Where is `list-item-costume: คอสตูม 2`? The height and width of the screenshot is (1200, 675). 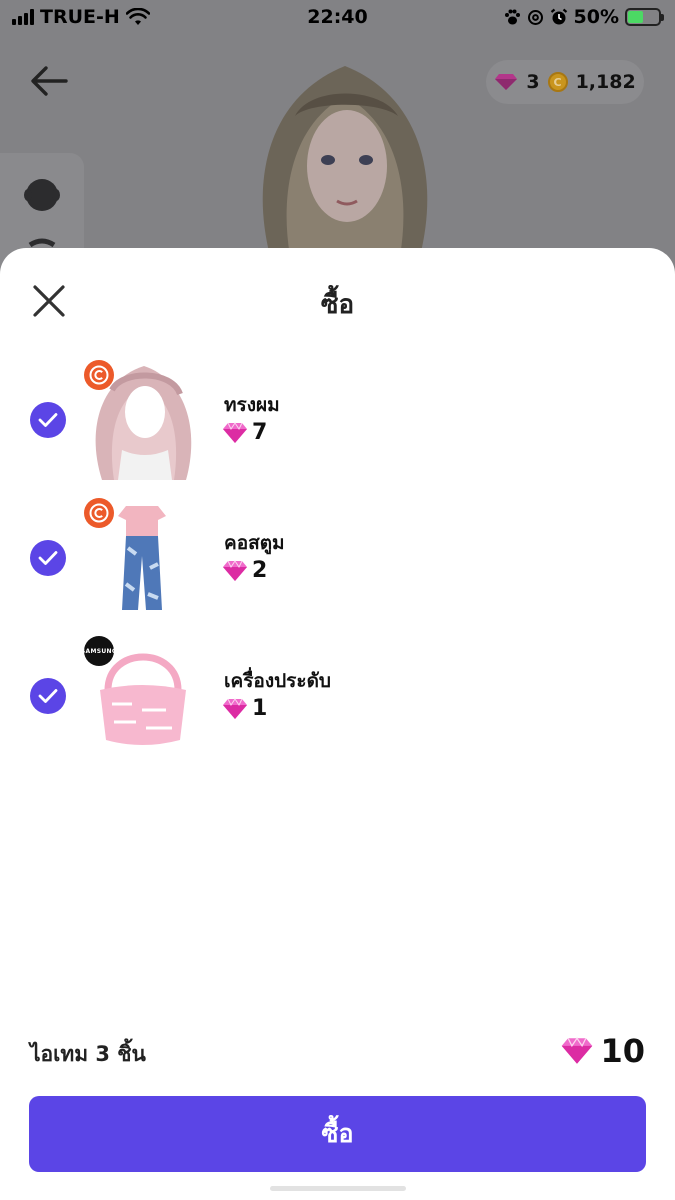
list-item-costume: คอสตูม 2 is located at coordinates (337, 558).